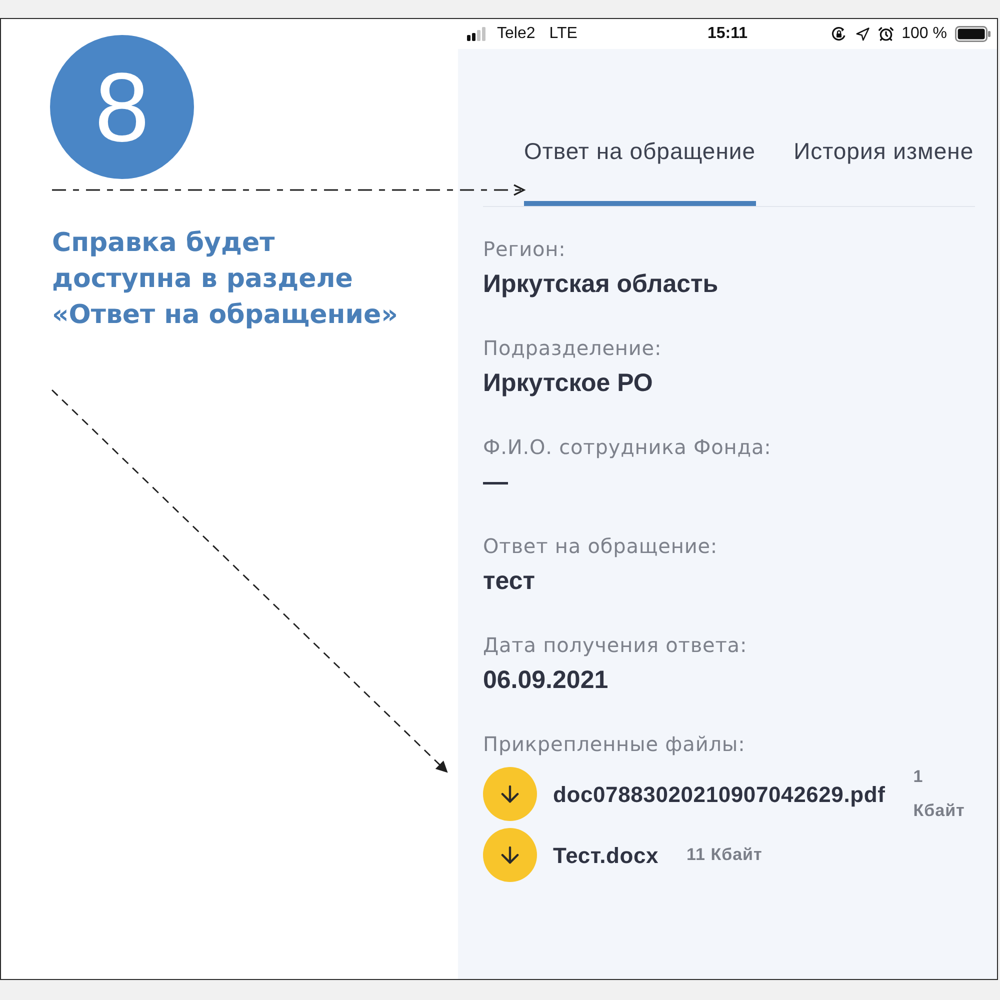 Image resolution: width=1000 pixels, height=1000 pixels. Describe the element at coordinates (727, 34) in the screenshot. I see `clock-time: 15:11` at that location.